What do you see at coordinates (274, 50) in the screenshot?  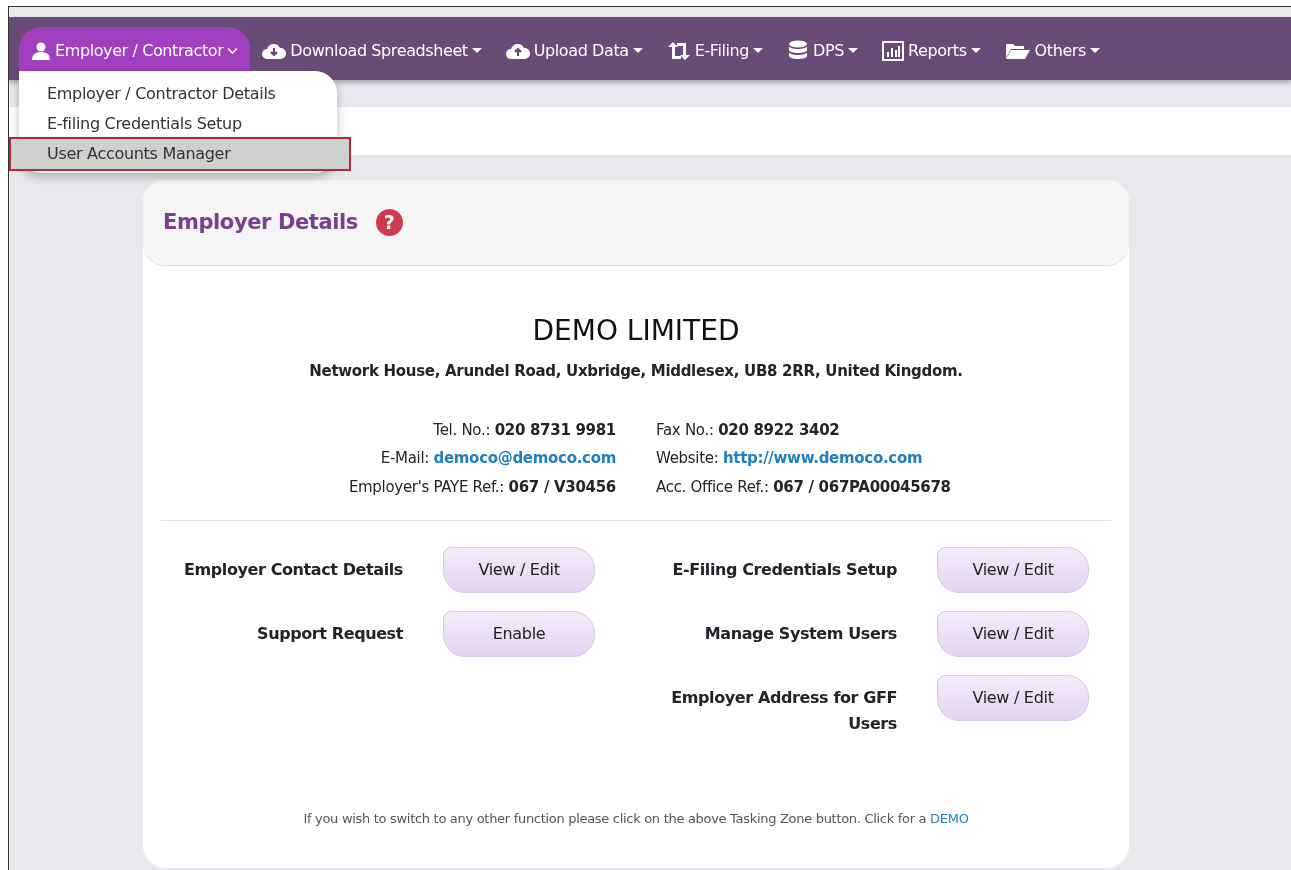 I see `cloud-download-icon` at bounding box center [274, 50].